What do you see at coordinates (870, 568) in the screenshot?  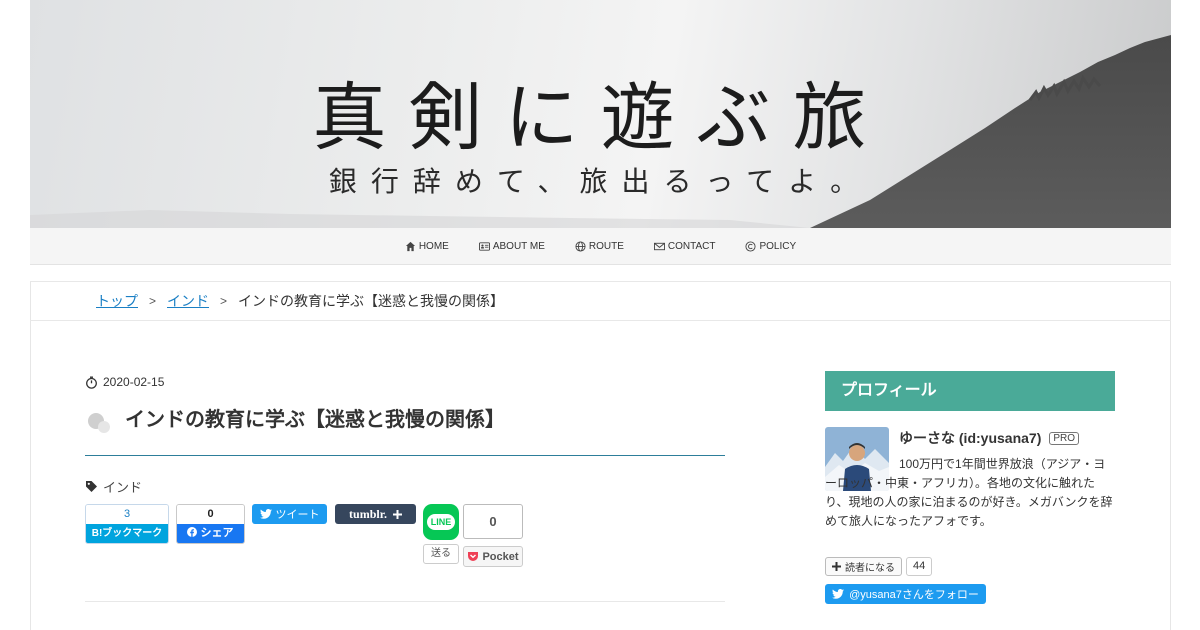 I see `subscribe-label: 読者になる` at bounding box center [870, 568].